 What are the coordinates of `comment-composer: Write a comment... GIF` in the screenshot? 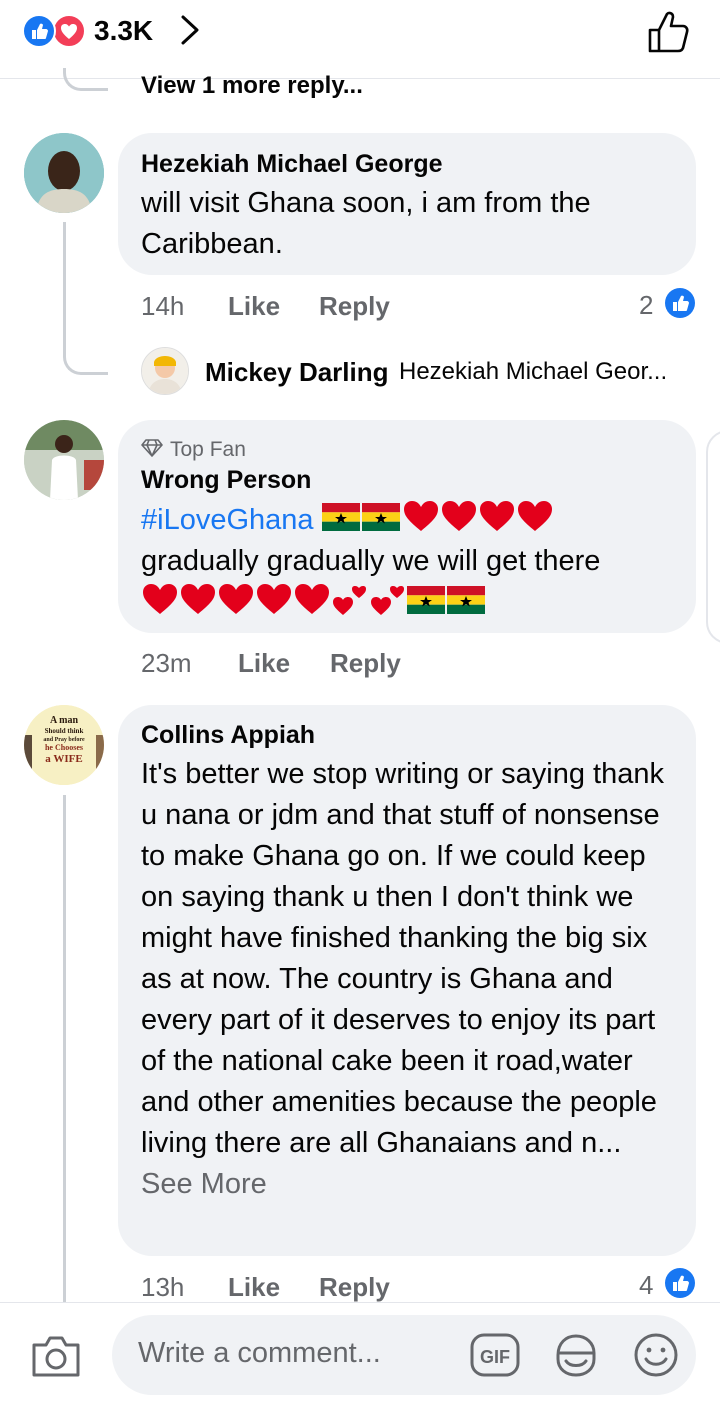 It's located at (360, 1354).